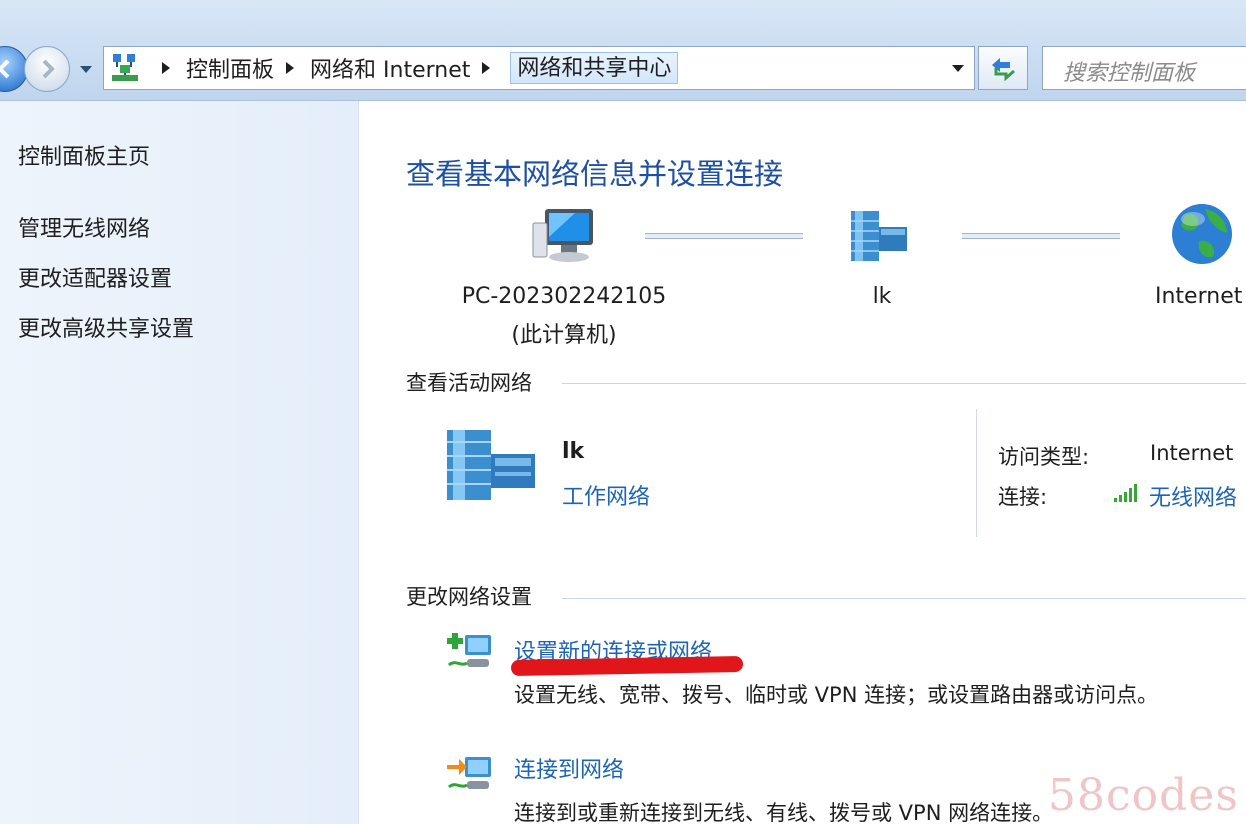  What do you see at coordinates (1193, 496) in the screenshot?
I see `wireless-connection-link: 无线网络` at bounding box center [1193, 496].